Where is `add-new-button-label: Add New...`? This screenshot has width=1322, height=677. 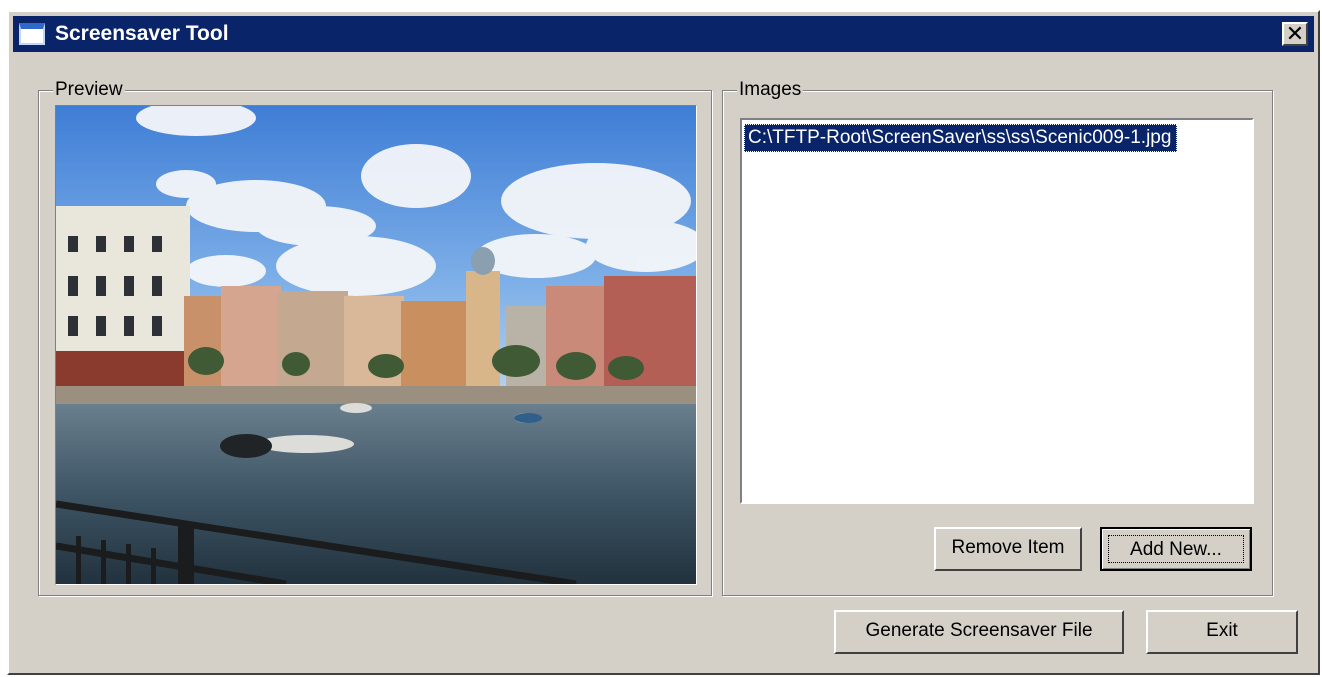 add-new-button-label: Add New... is located at coordinates (1176, 549).